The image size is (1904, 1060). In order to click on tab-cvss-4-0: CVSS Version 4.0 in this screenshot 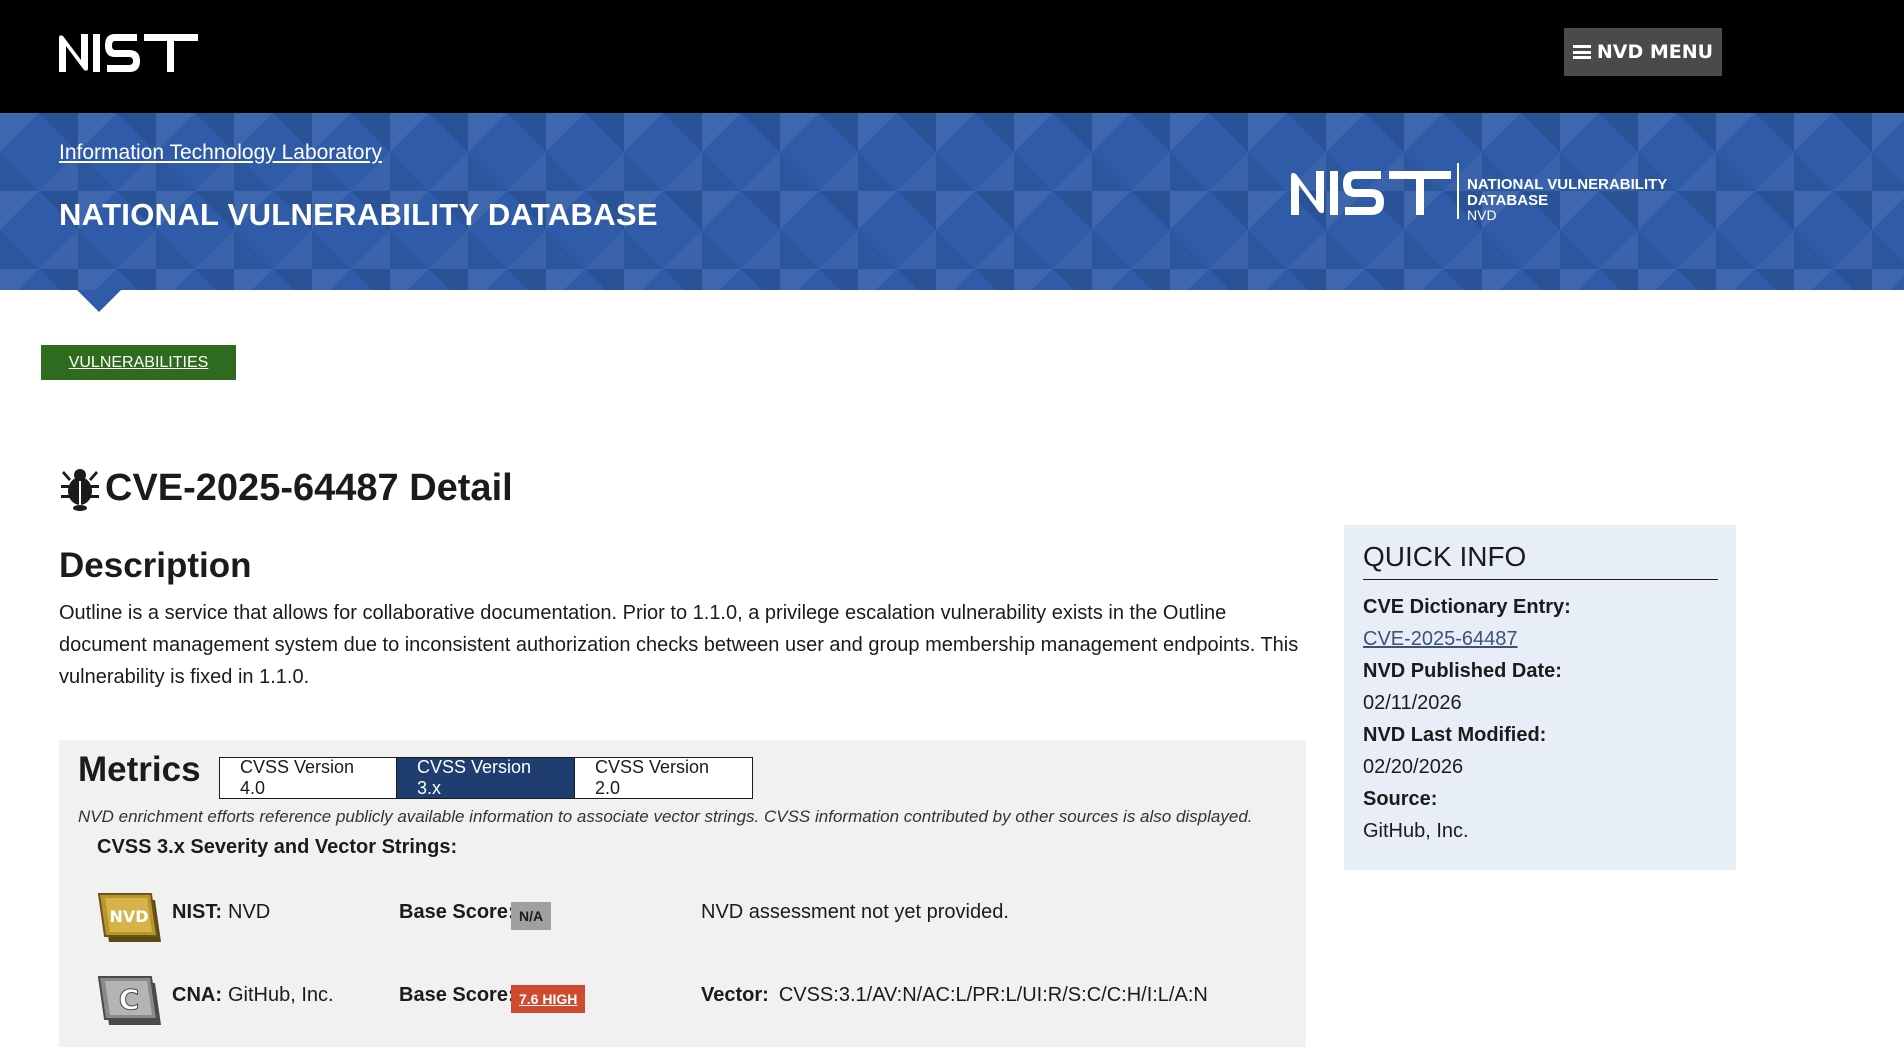, I will do `click(308, 778)`.